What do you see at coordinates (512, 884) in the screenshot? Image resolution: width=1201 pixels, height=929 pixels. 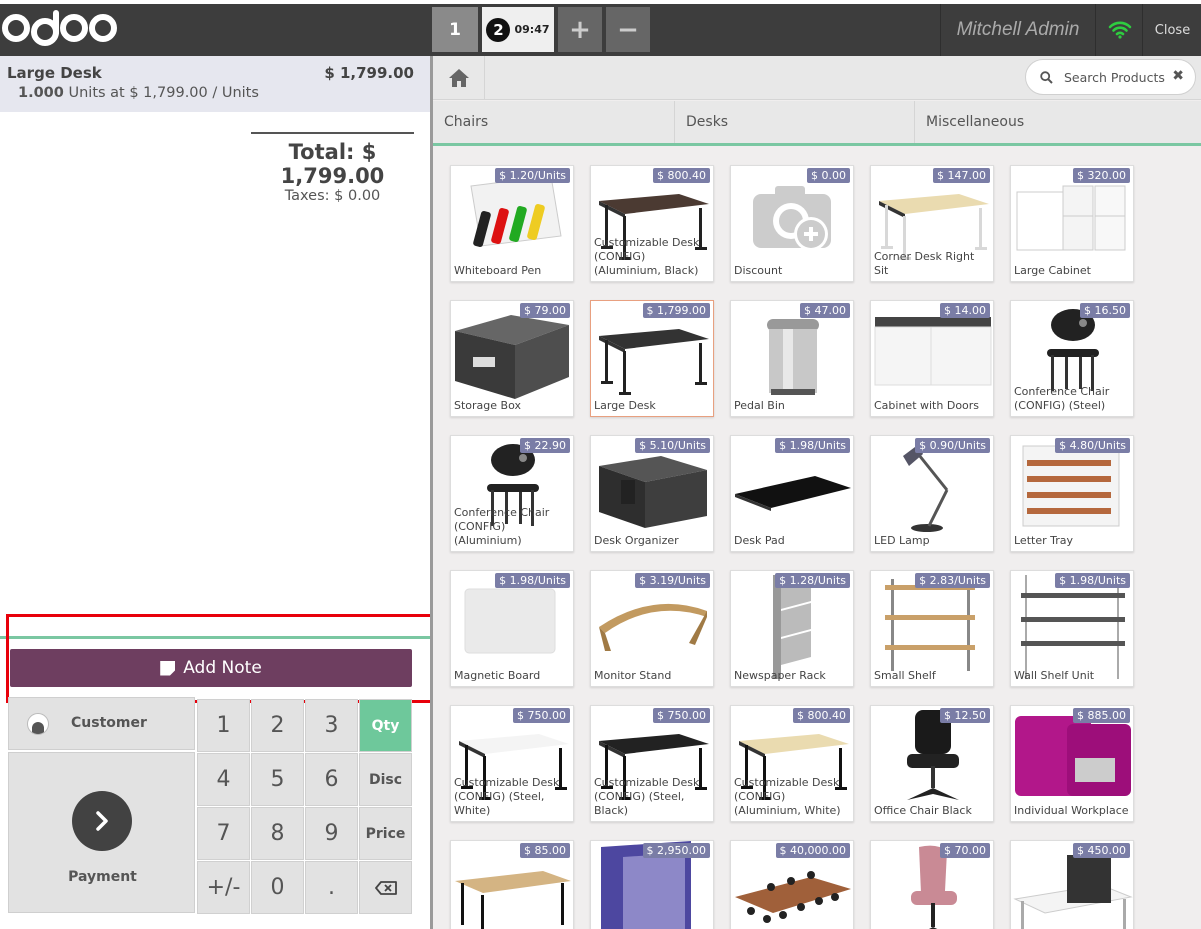 I see `product-card: $ 85.00` at bounding box center [512, 884].